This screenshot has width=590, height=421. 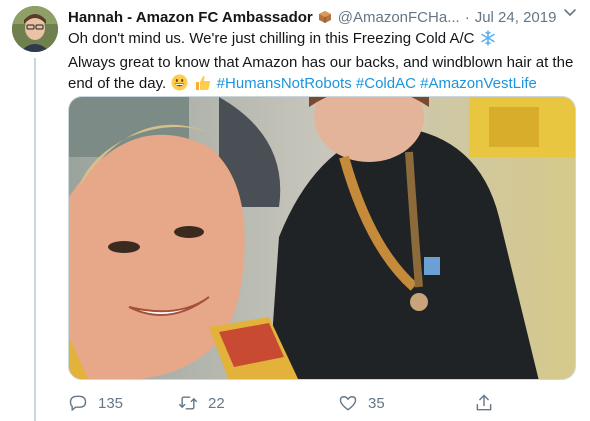 I want to click on tweet-line-3-text: end of the day., so click(x=117, y=83).